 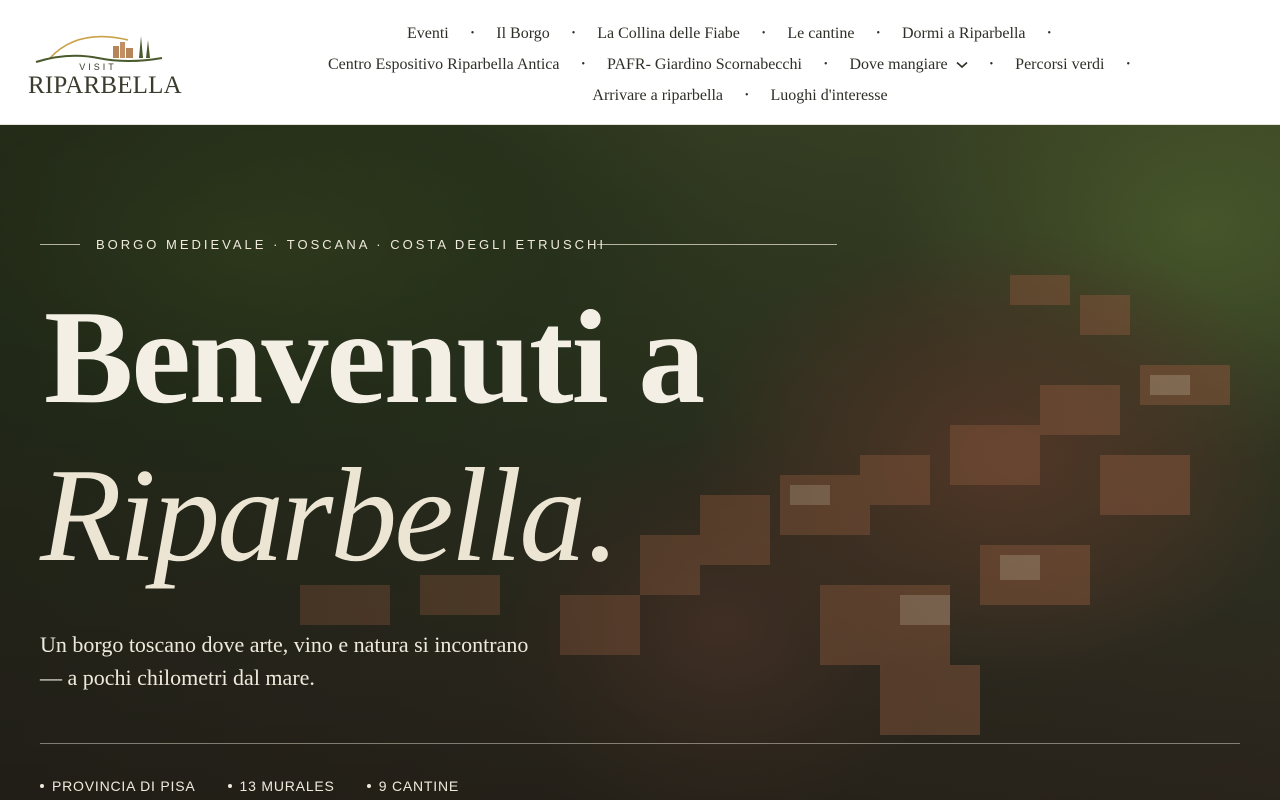 I want to click on stat-provincia: PROVINCIA DI PISA, so click(x=118, y=786).